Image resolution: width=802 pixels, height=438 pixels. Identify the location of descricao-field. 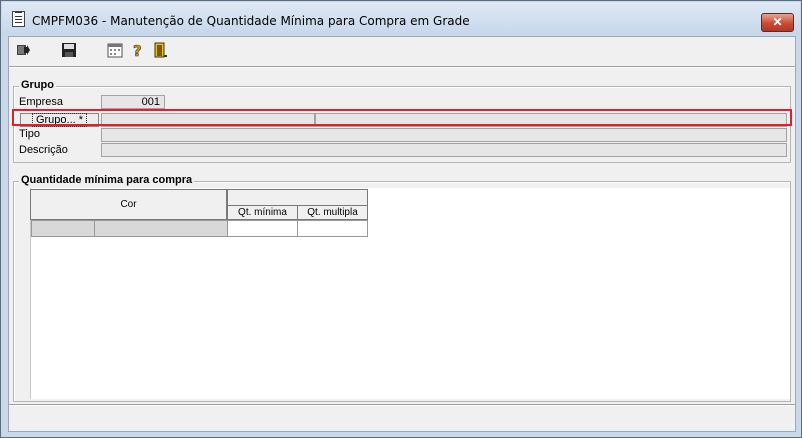
(444, 150).